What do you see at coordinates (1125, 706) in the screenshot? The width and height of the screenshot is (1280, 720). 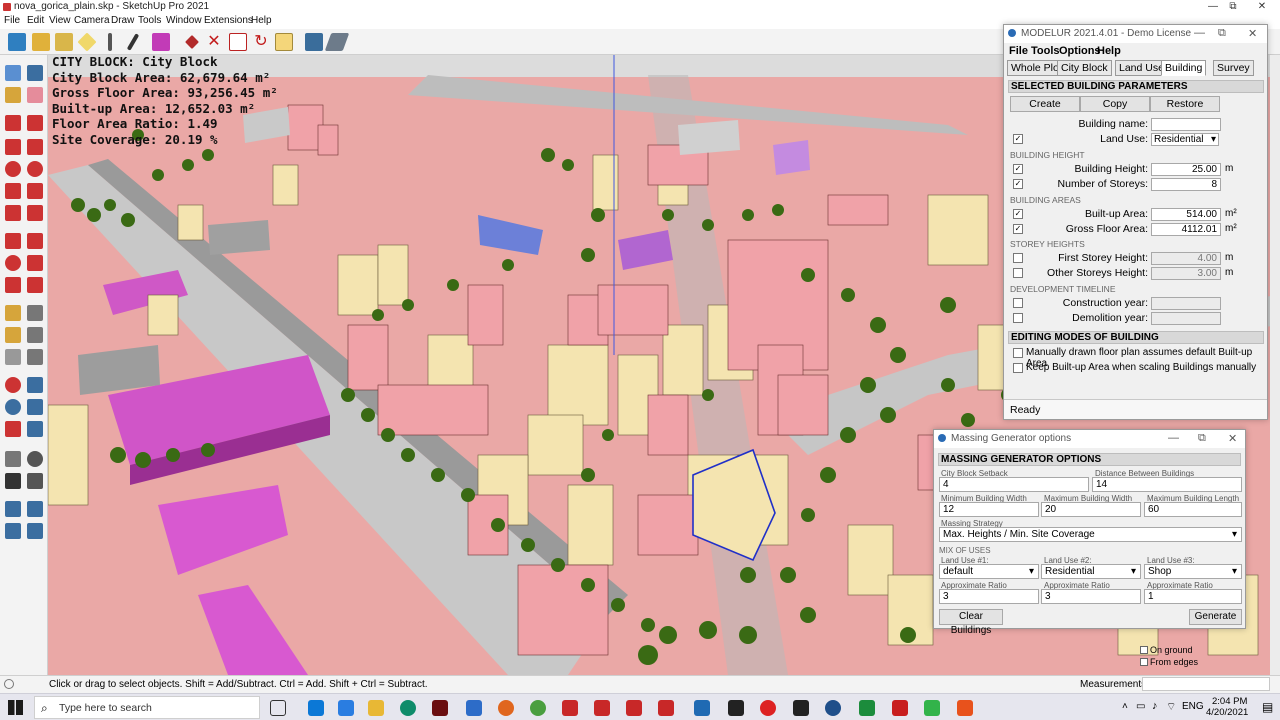 I see `tray-up-arrow-icon: ˄` at bounding box center [1125, 706].